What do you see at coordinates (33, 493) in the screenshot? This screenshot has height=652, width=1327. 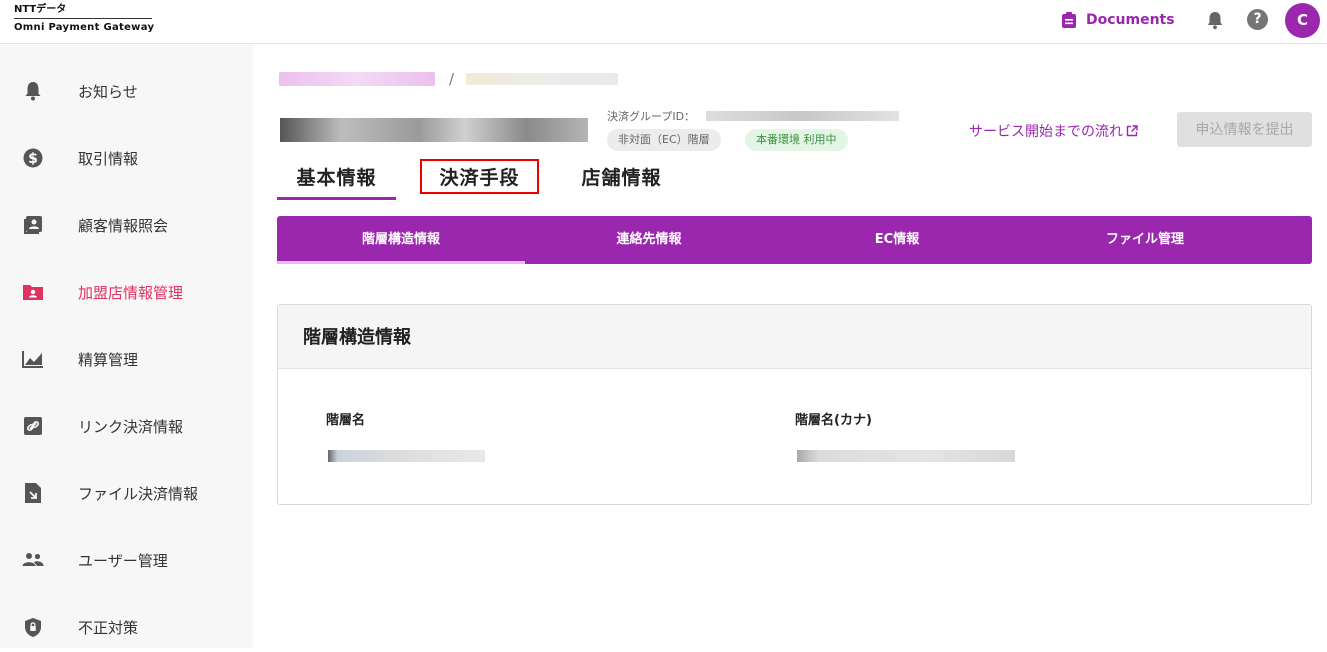 I see `file-icon` at bounding box center [33, 493].